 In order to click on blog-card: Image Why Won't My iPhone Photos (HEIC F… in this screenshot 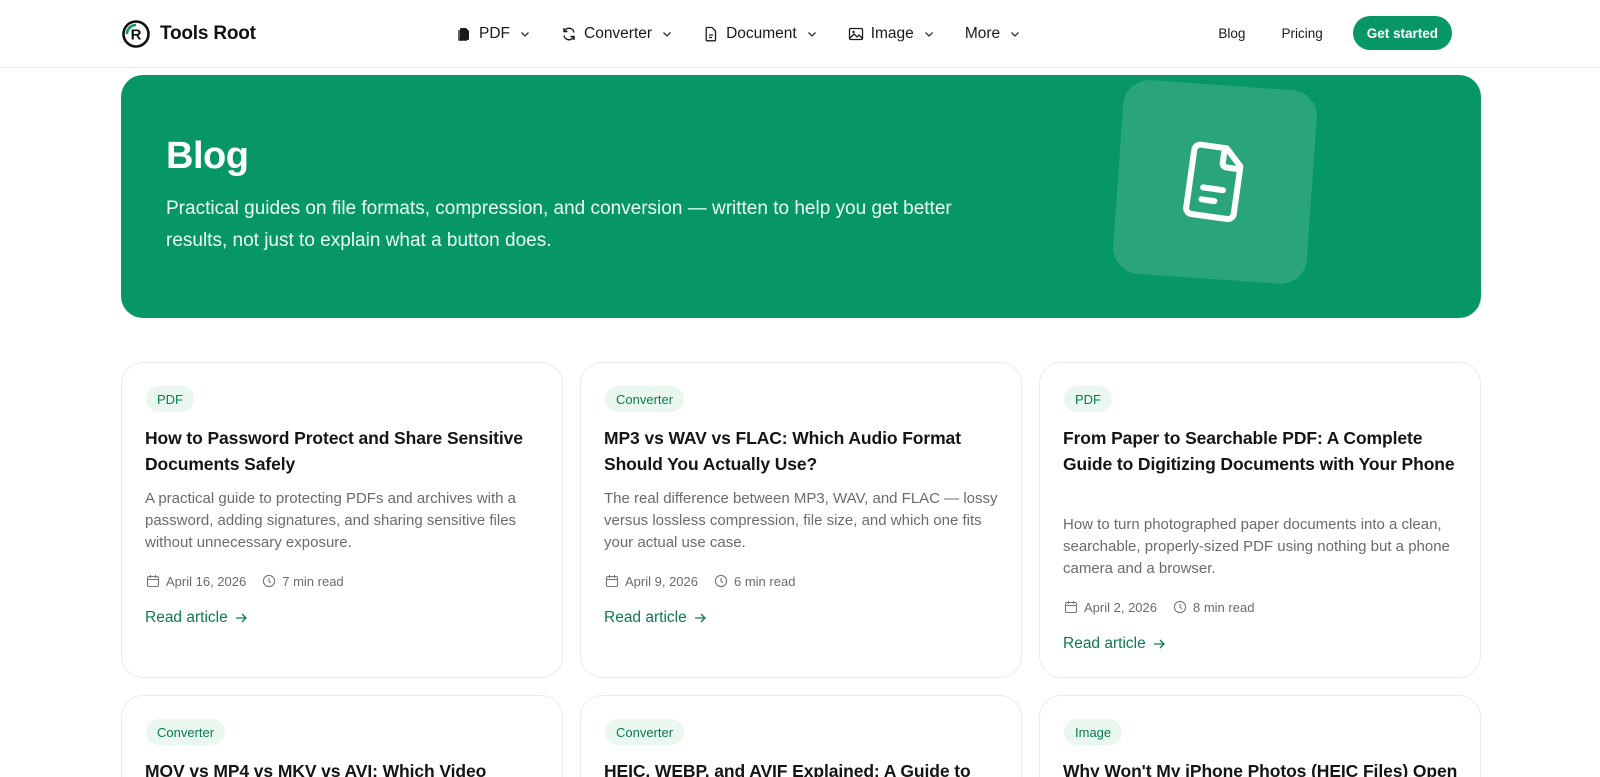, I will do `click(1260, 736)`.